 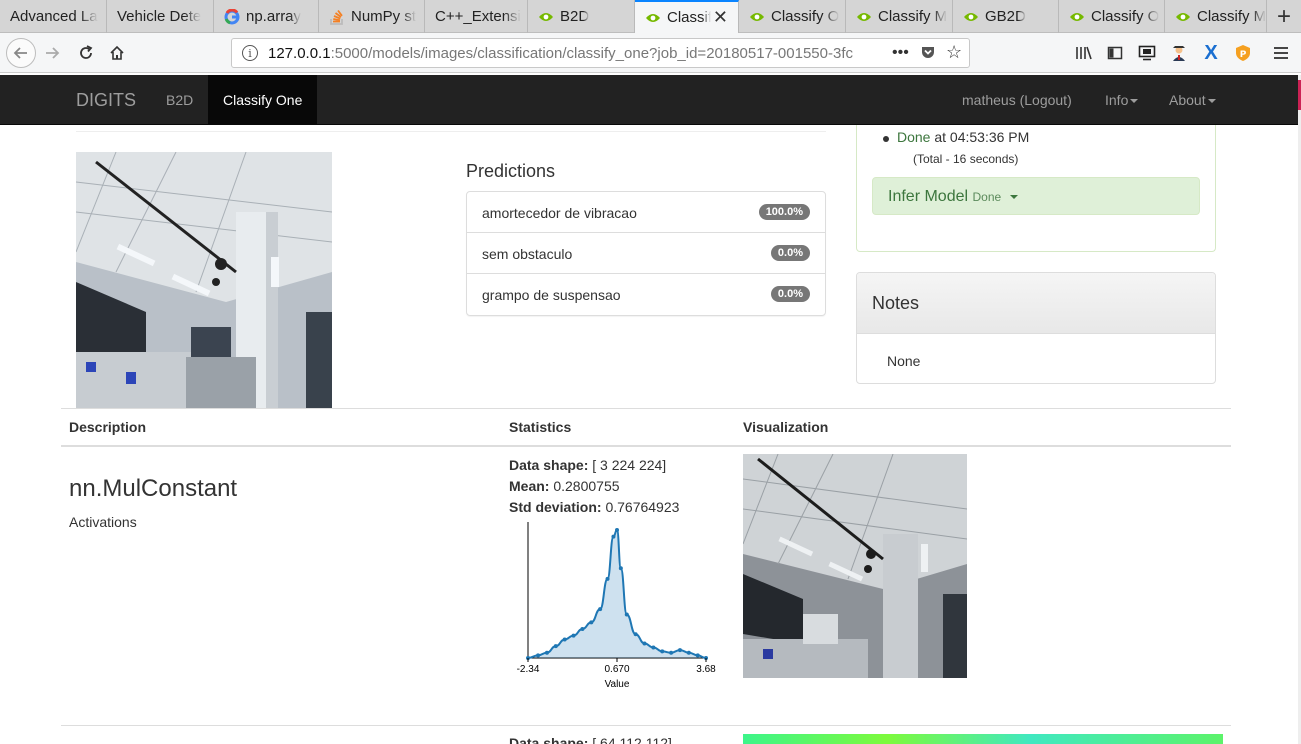 I want to click on brave-extension-button: P, so click(x=1243, y=53).